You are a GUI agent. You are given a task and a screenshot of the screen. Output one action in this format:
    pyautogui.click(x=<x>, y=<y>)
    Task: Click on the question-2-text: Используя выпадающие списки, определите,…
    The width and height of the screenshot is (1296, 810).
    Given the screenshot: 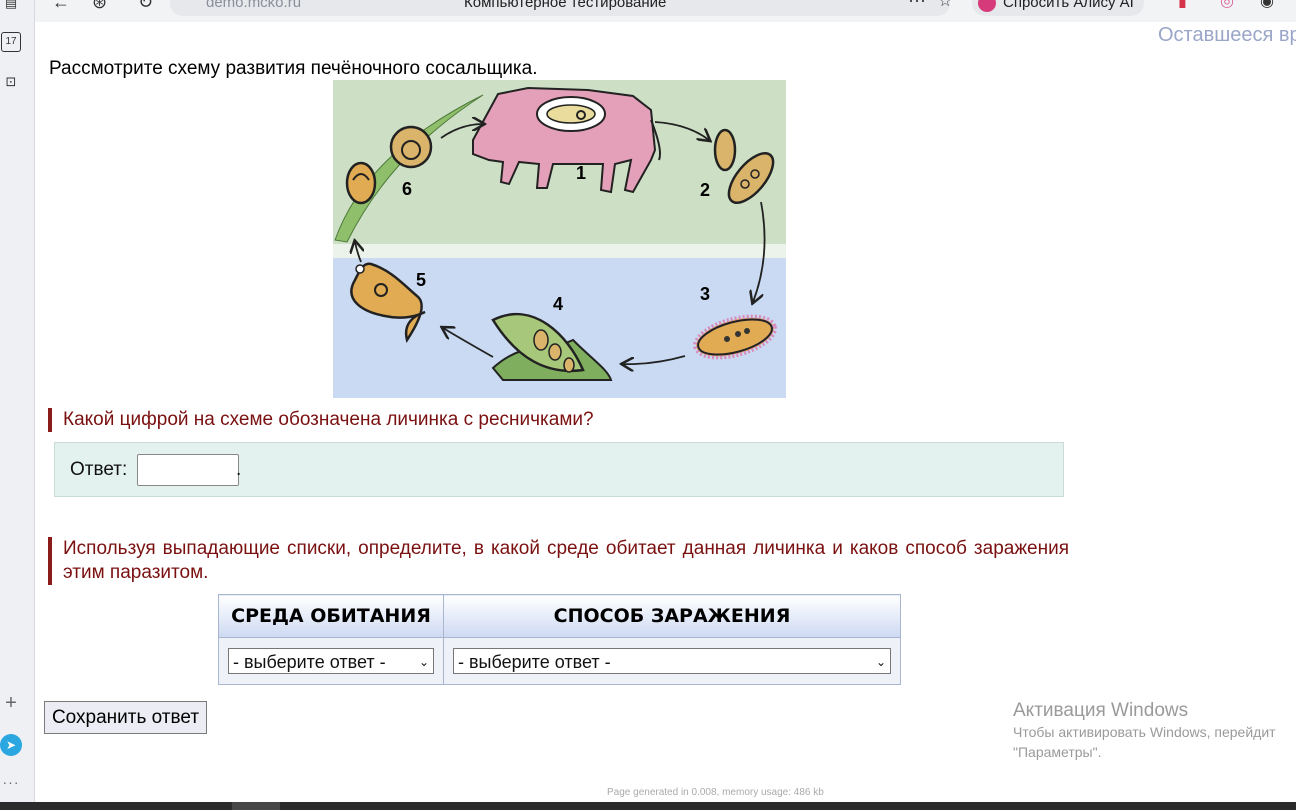 What is the action you would take?
    pyautogui.click(x=558, y=561)
    